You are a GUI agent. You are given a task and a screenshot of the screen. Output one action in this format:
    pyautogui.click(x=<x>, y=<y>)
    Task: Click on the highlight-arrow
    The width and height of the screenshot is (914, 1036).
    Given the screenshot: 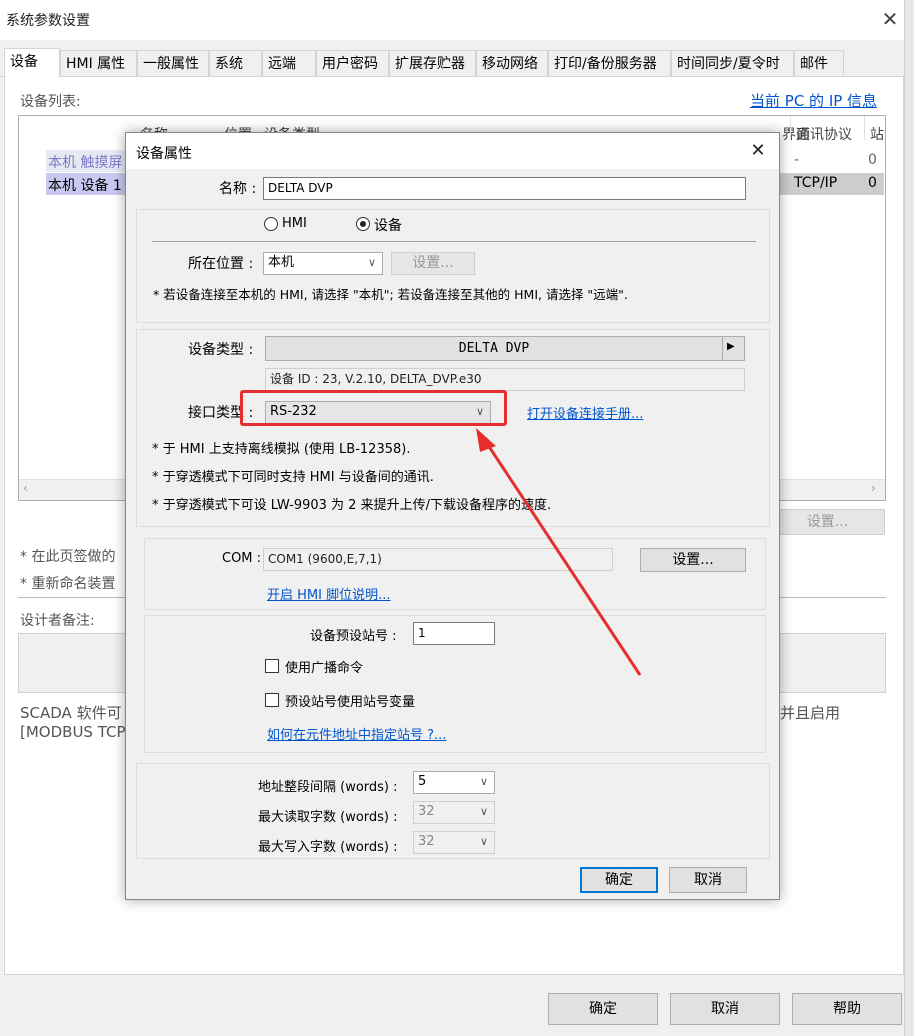 What is the action you would take?
    pyautogui.click(x=559, y=552)
    